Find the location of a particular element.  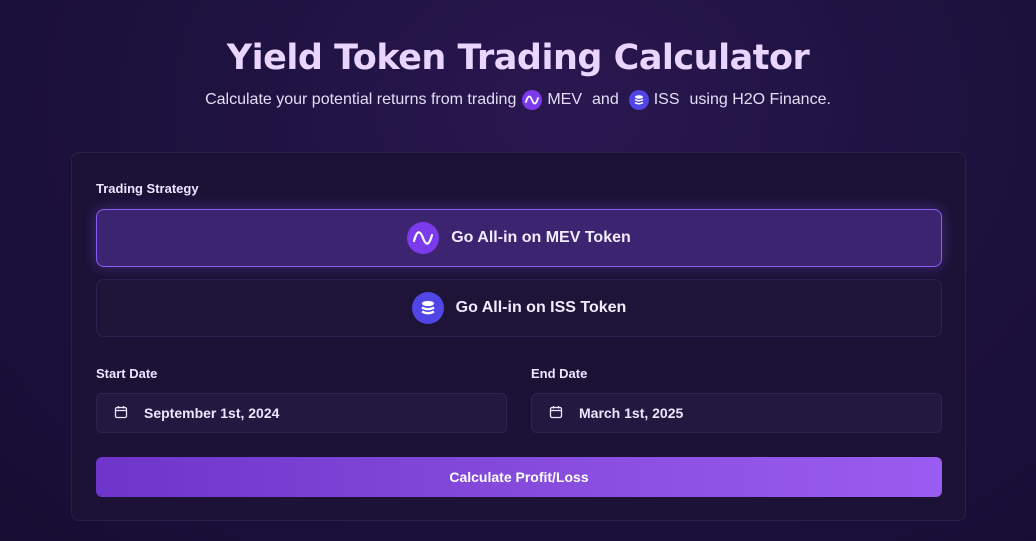

end-date-label: End Date is located at coordinates (559, 373).